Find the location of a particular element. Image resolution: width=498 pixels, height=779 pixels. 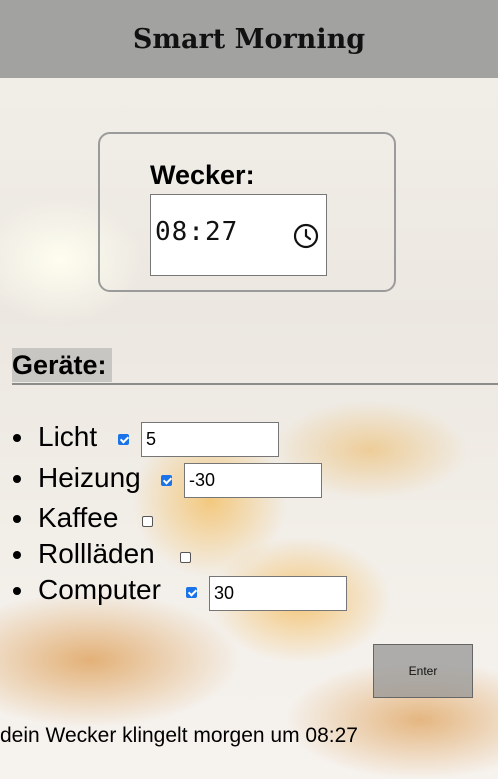

heizung-value-input: -30 is located at coordinates (253, 480).